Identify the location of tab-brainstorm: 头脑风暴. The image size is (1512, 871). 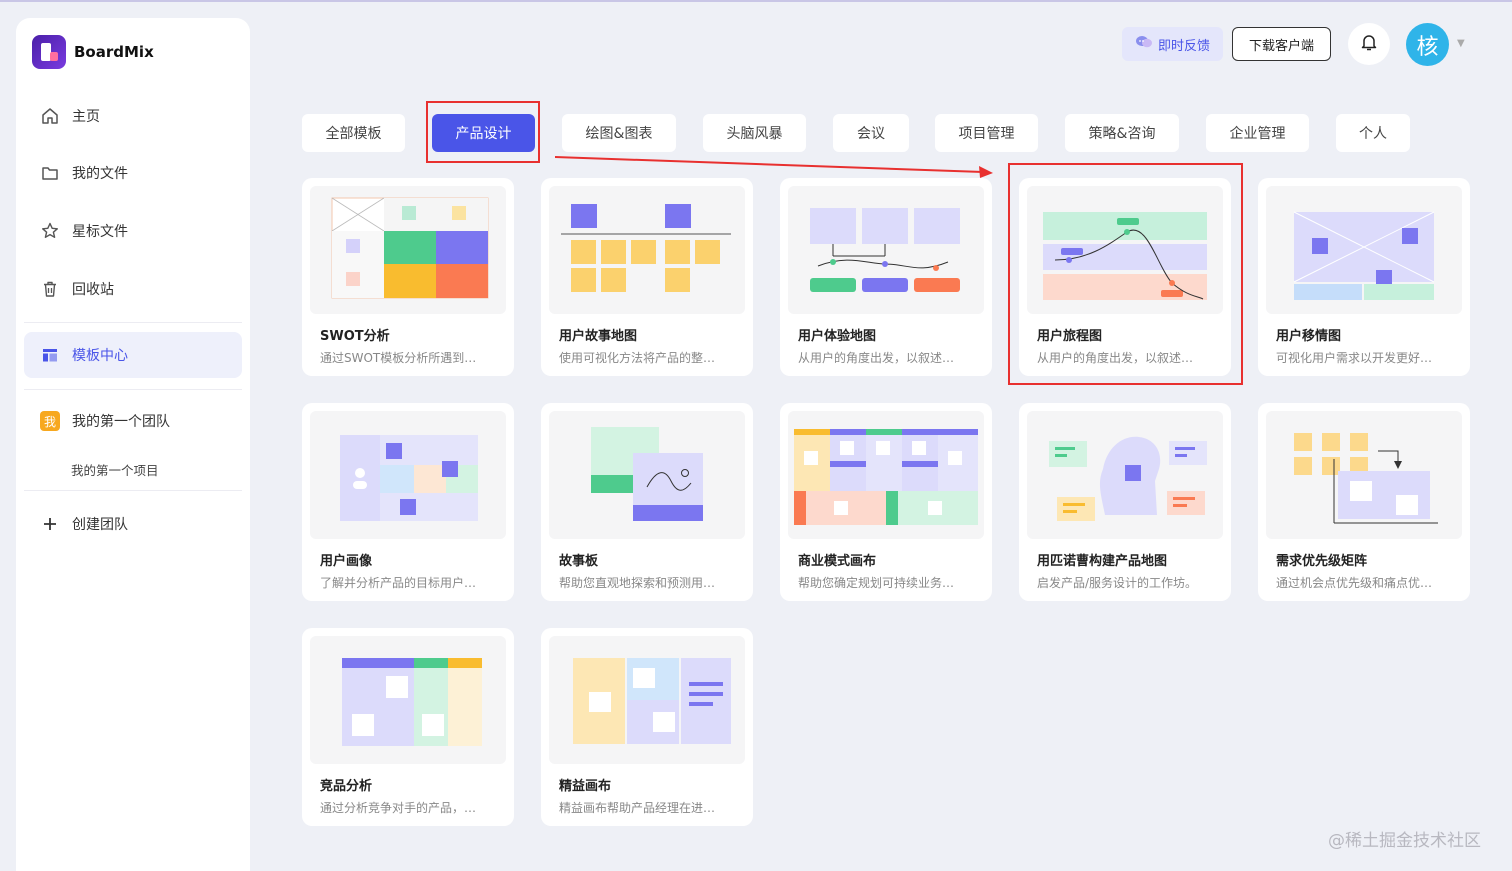
(754, 133).